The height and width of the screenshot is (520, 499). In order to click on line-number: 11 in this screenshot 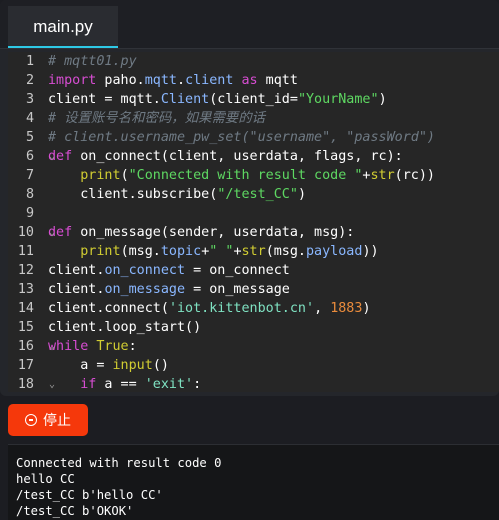, I will do `click(25, 251)`.